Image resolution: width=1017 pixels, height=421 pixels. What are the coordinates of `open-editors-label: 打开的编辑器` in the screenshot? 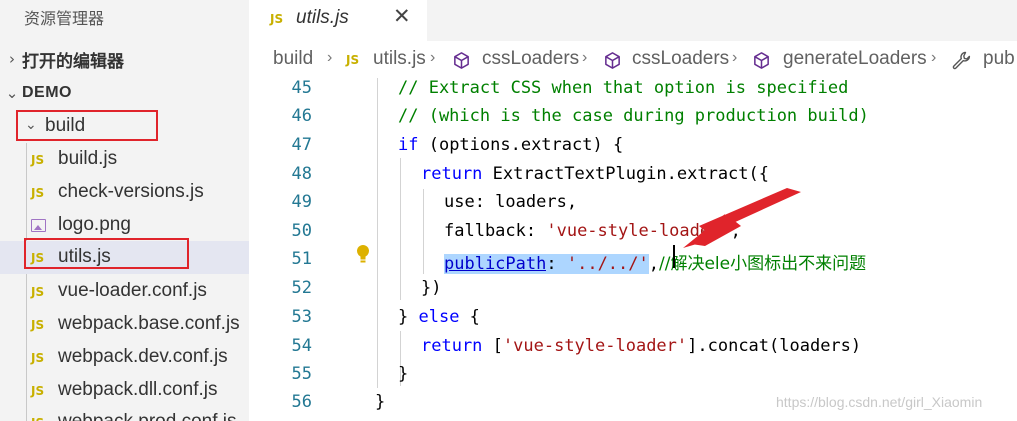 It's located at (73, 61).